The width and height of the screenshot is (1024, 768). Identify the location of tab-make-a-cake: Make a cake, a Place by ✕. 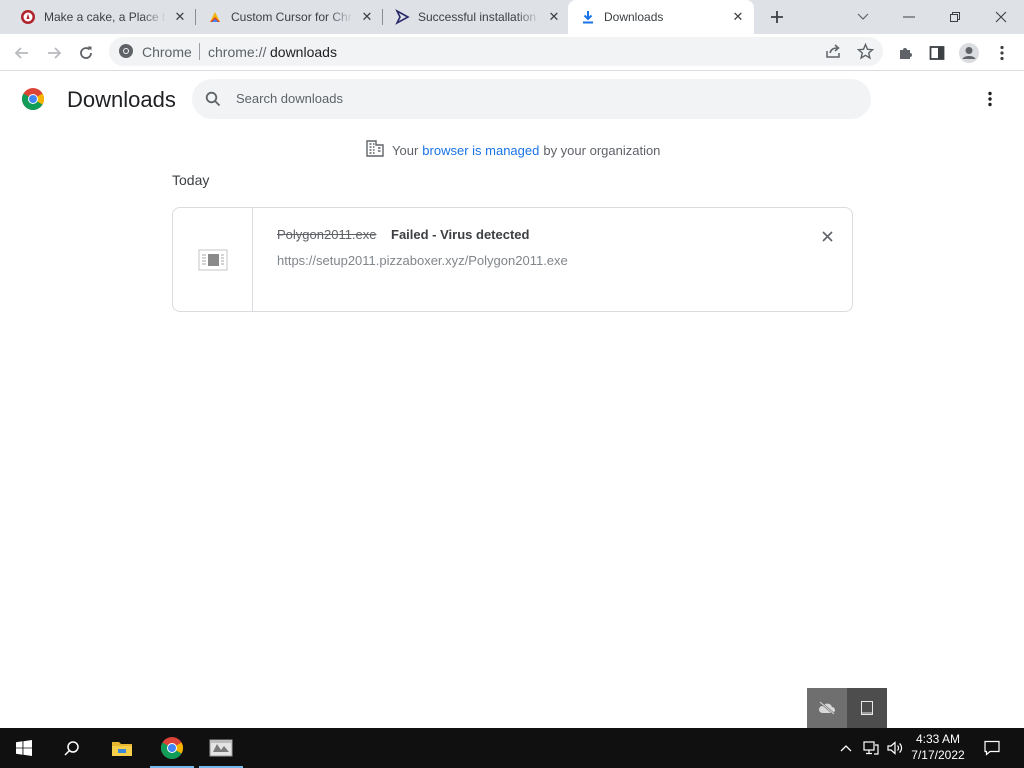
(101, 17).